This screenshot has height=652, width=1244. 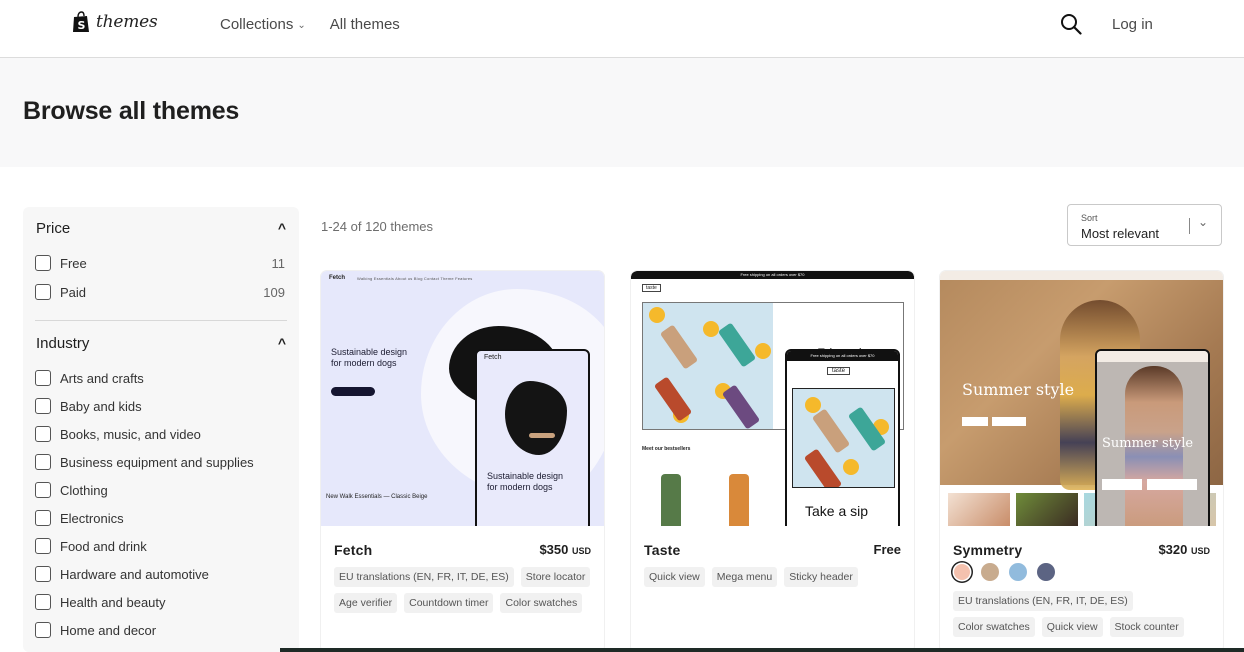 I want to click on filter-industry-option: Arts and crafts, so click(x=160, y=378).